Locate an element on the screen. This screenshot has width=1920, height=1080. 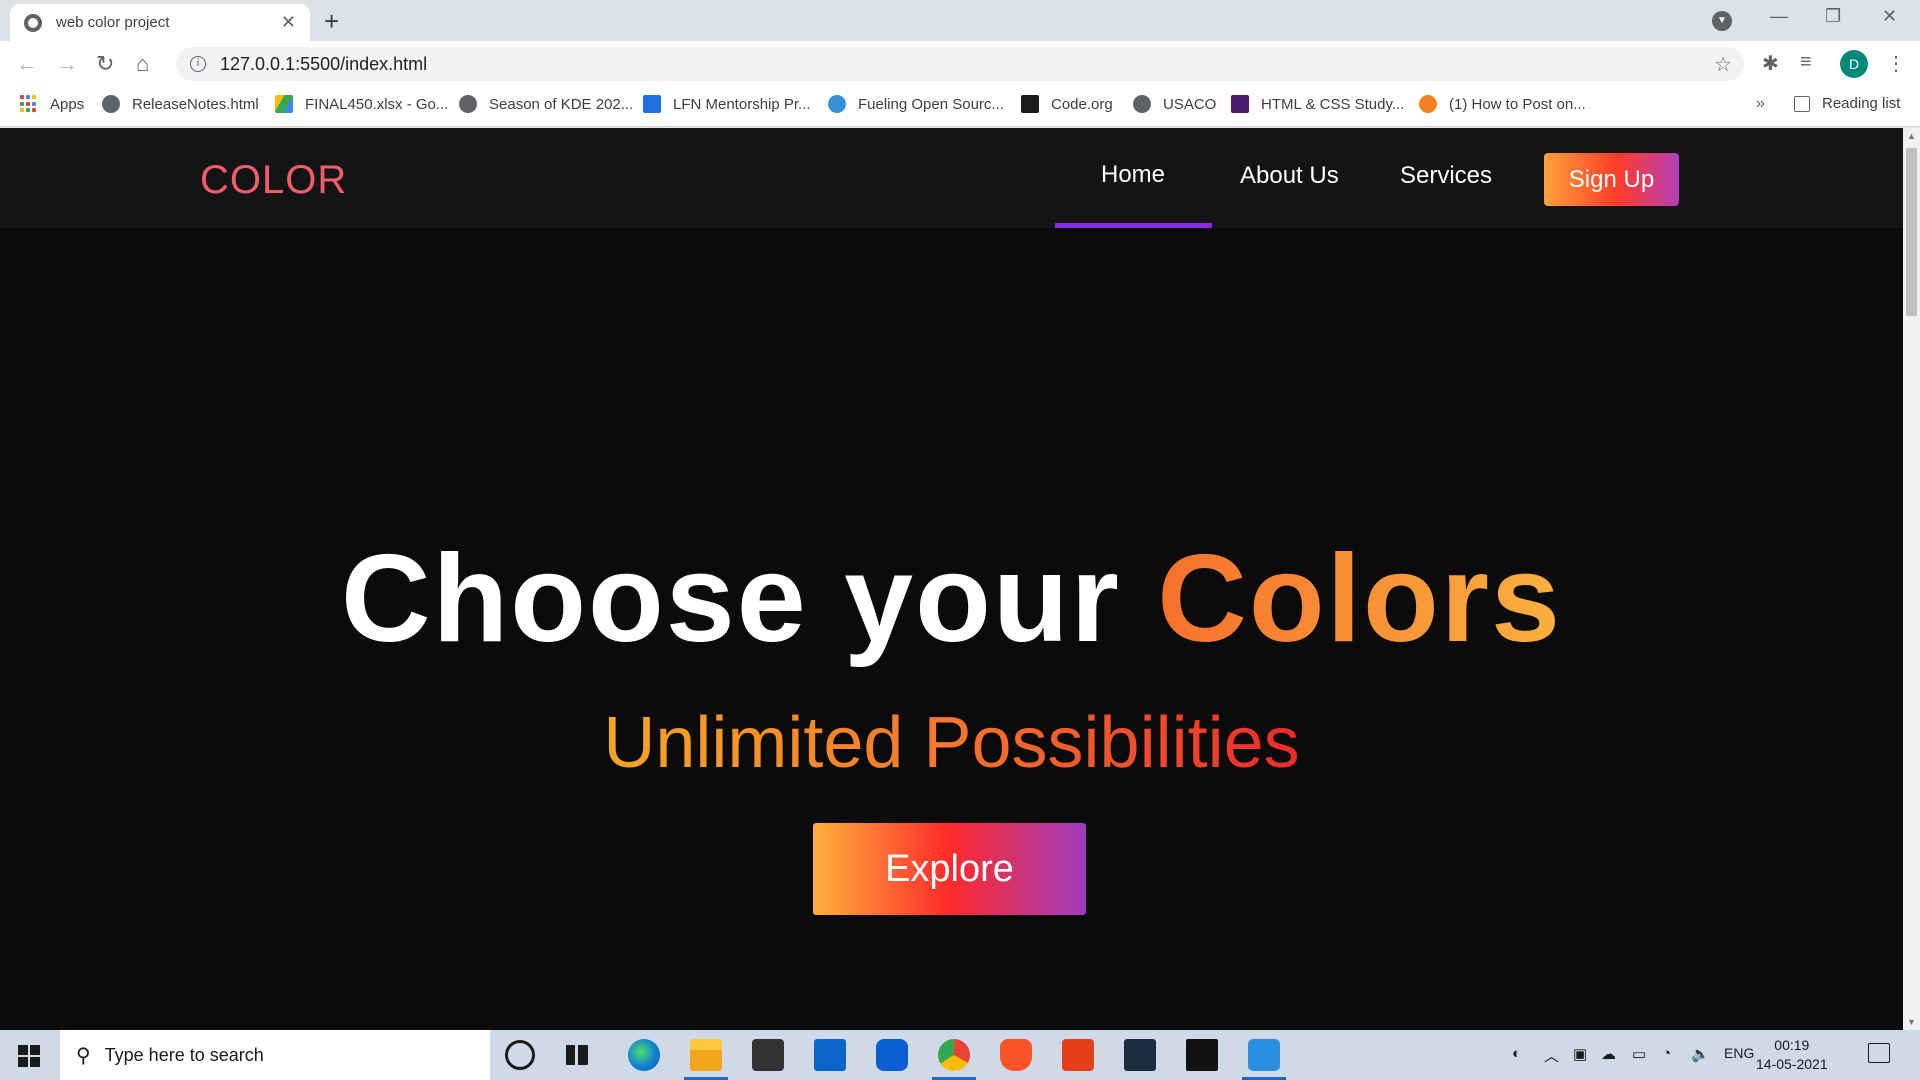
restore-icon: ❐ is located at coordinates (1833, 16).